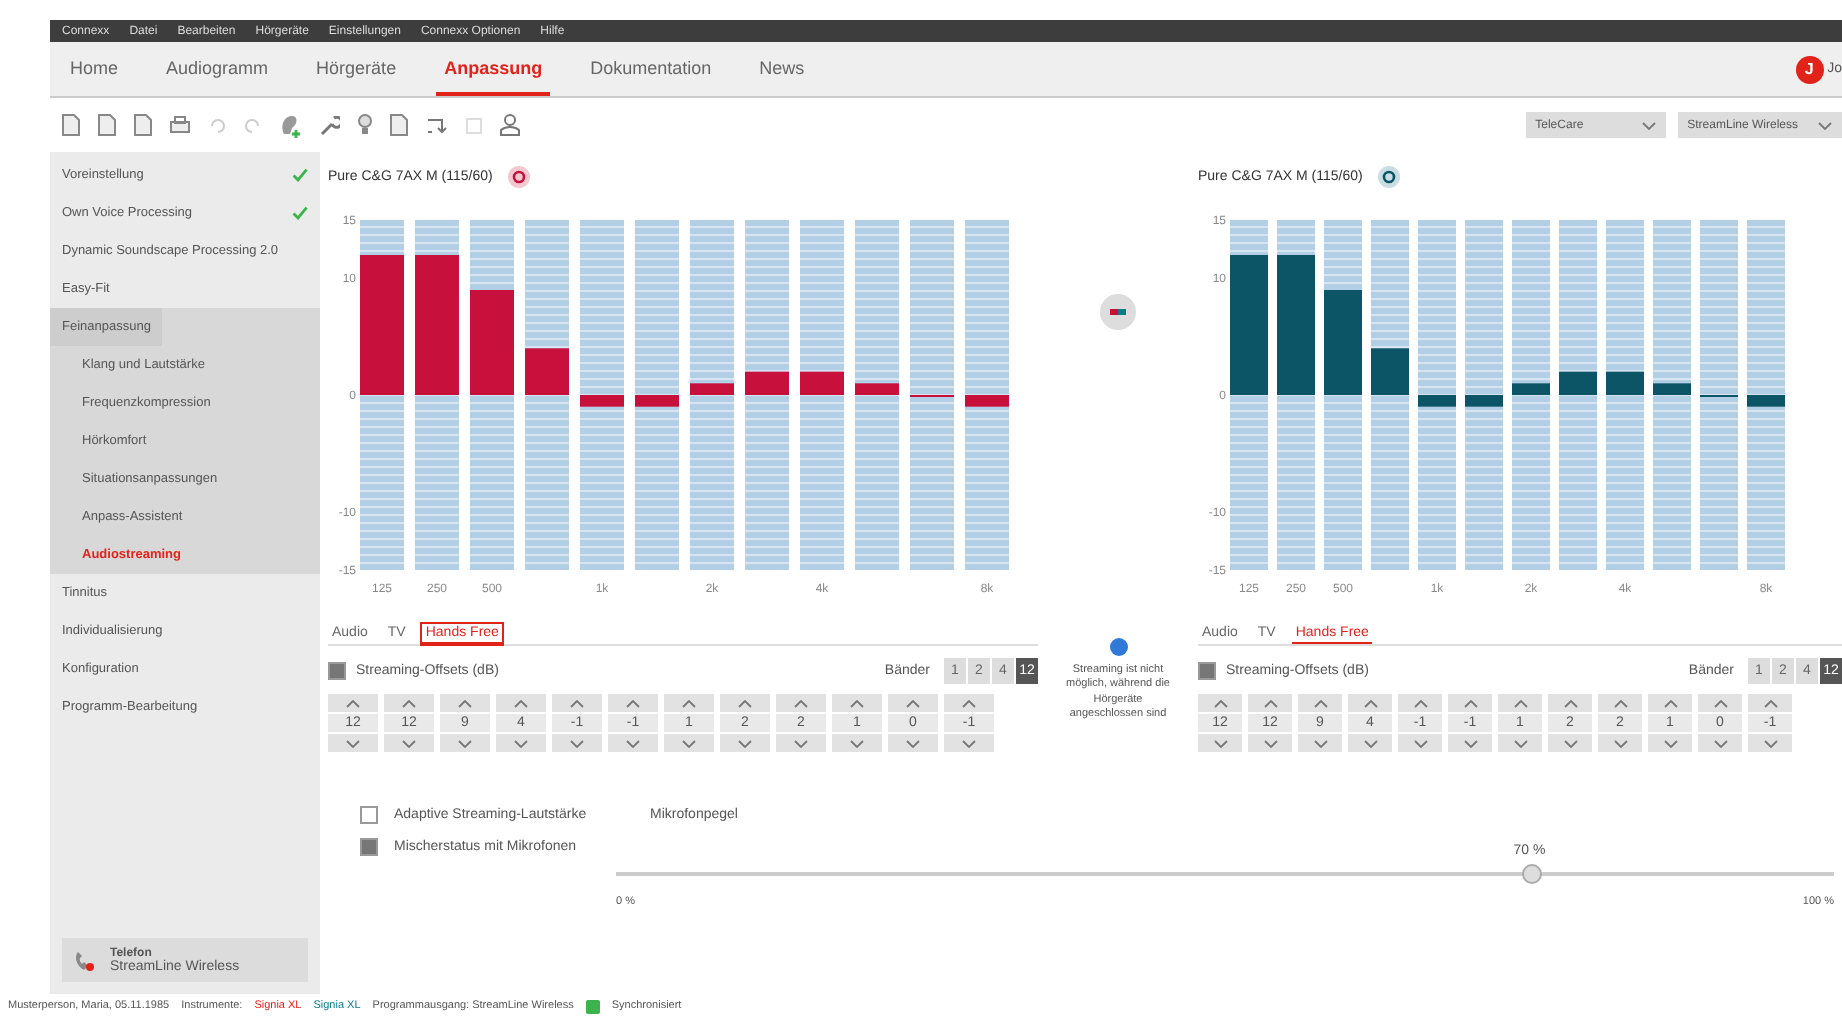  What do you see at coordinates (300, 175) in the screenshot?
I see `checkmark-icon` at bounding box center [300, 175].